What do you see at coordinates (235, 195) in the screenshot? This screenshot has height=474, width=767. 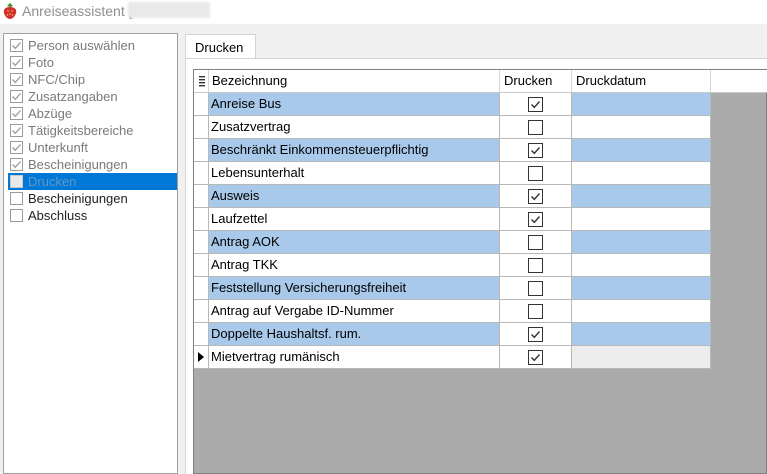 I see `document-name: Ausweis` at bounding box center [235, 195].